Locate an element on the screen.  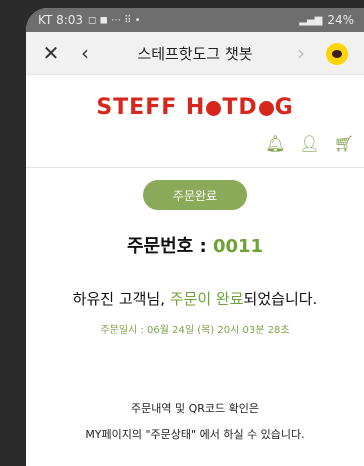
forward-button: › is located at coordinates (301, 53).